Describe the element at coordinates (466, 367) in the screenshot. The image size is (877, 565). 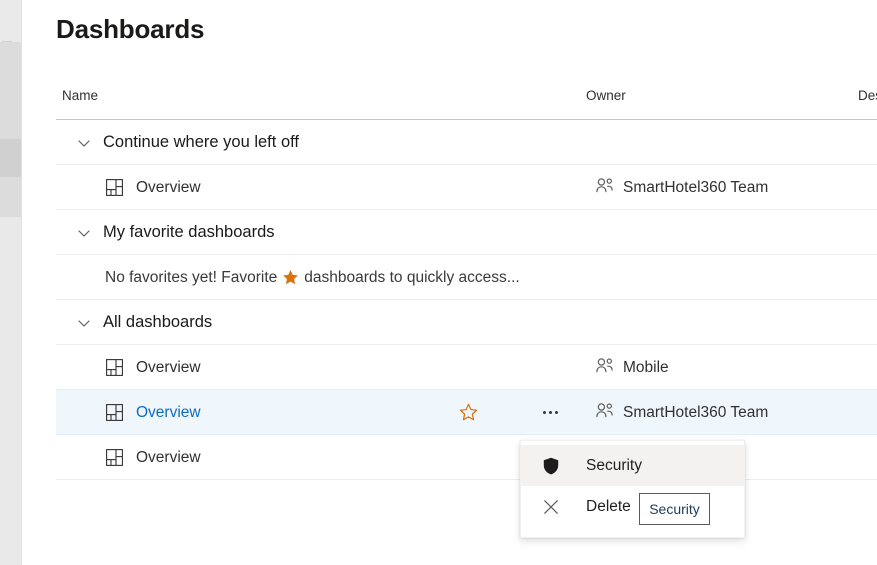
I see `table-row: Overview Mobile` at that location.